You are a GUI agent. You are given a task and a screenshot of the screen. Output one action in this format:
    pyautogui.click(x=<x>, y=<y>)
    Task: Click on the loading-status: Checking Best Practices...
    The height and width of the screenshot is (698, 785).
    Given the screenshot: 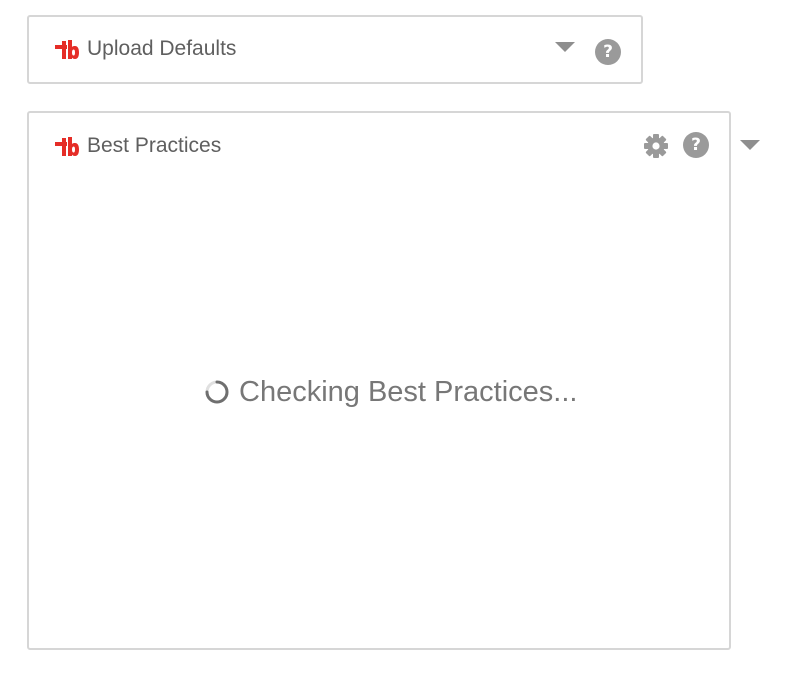 What is the action you would take?
    pyautogui.click(x=390, y=392)
    